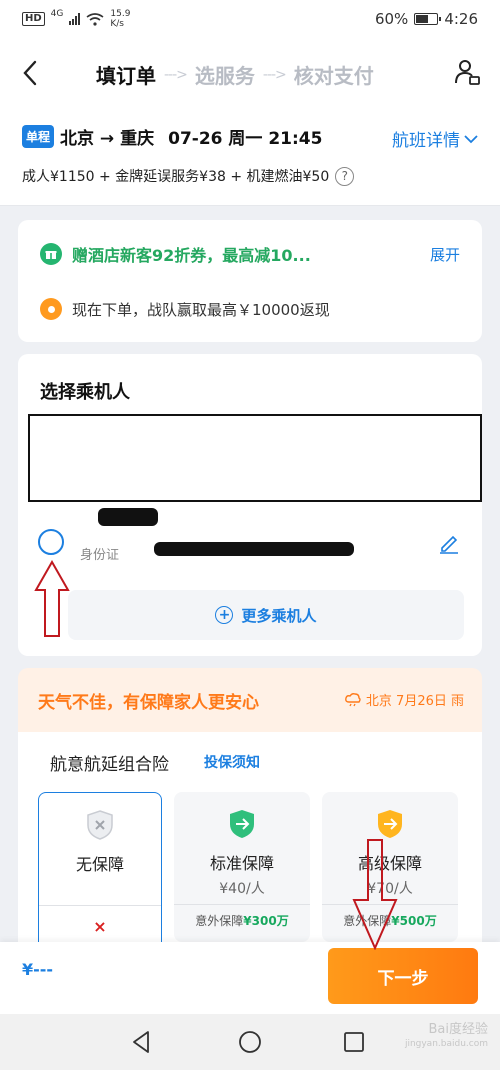  I want to click on plan-name: 标准保障, so click(241, 863).